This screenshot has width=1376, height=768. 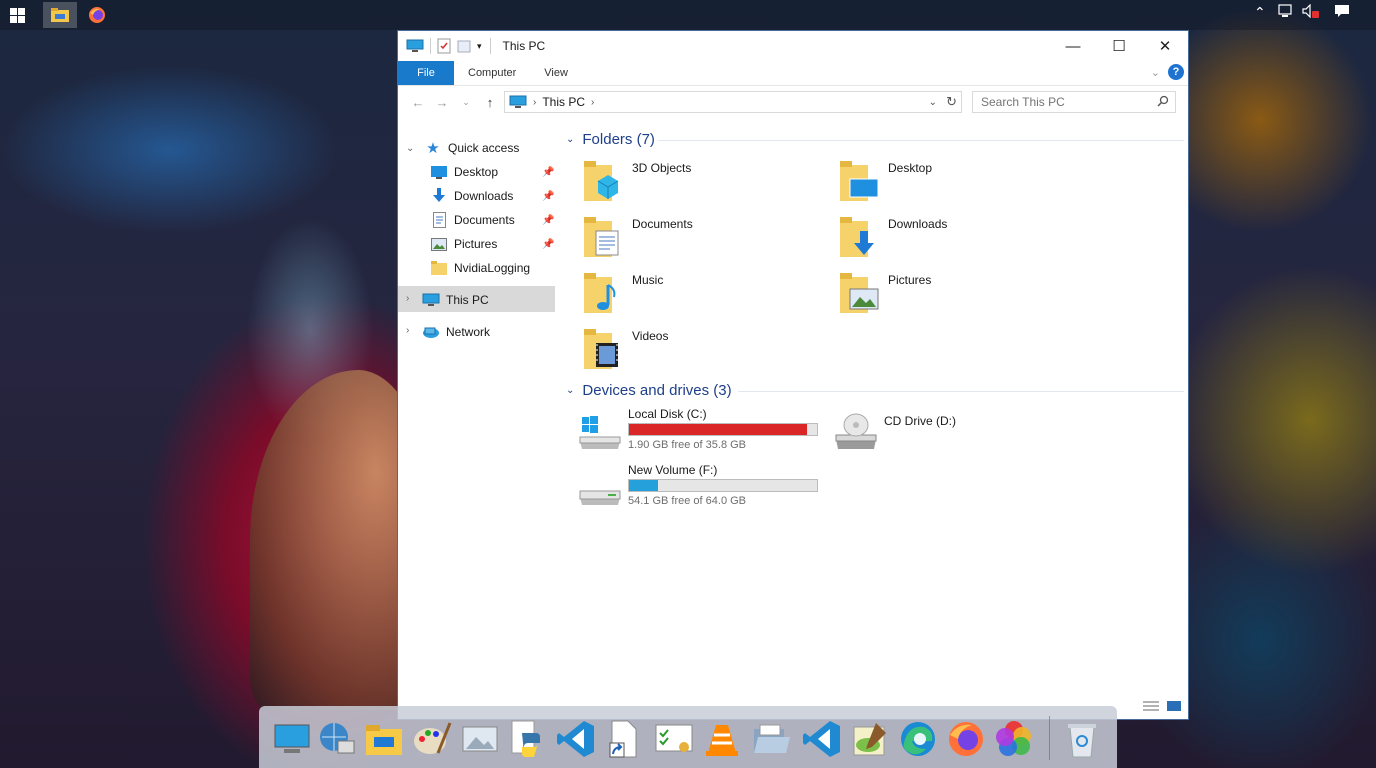 What do you see at coordinates (600, 497) in the screenshot?
I see `hard-drive-icon` at bounding box center [600, 497].